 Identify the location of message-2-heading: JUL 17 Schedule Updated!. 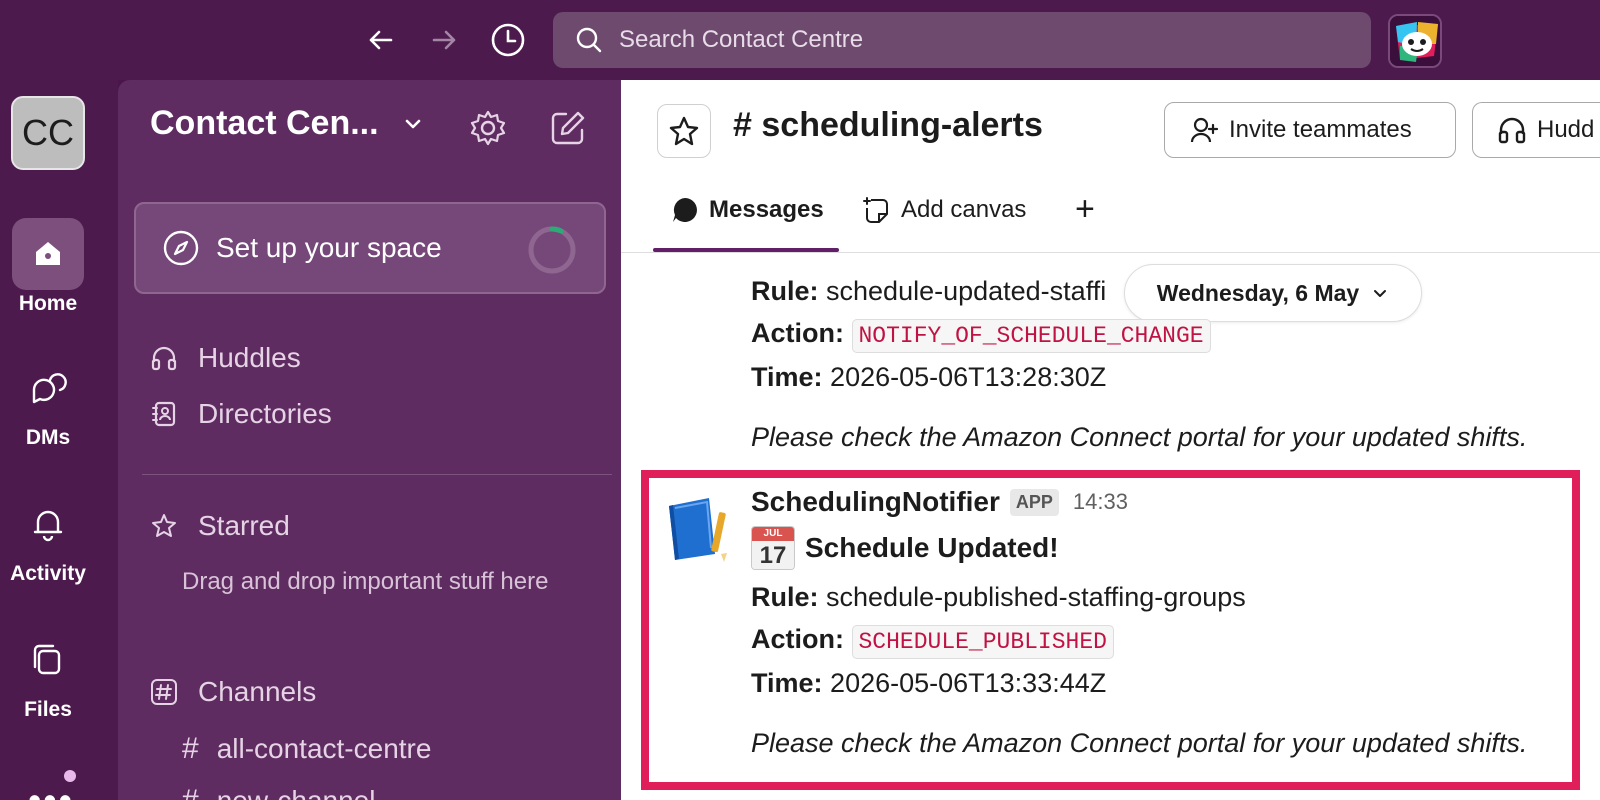
(905, 548).